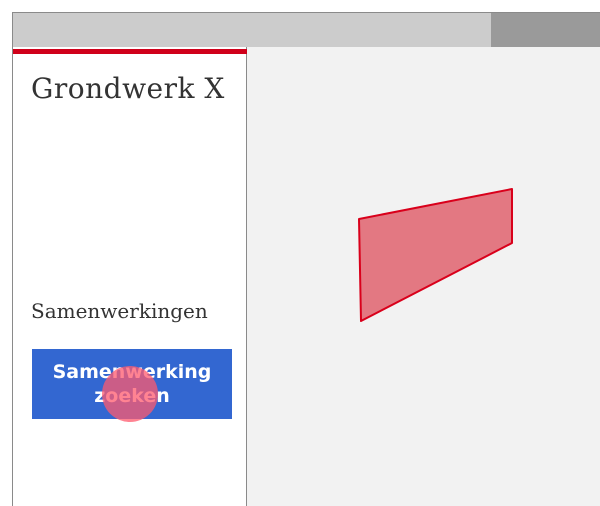  What do you see at coordinates (119, 311) in the screenshot?
I see `section-label-samenwerkingen: Samenwerkingen` at bounding box center [119, 311].